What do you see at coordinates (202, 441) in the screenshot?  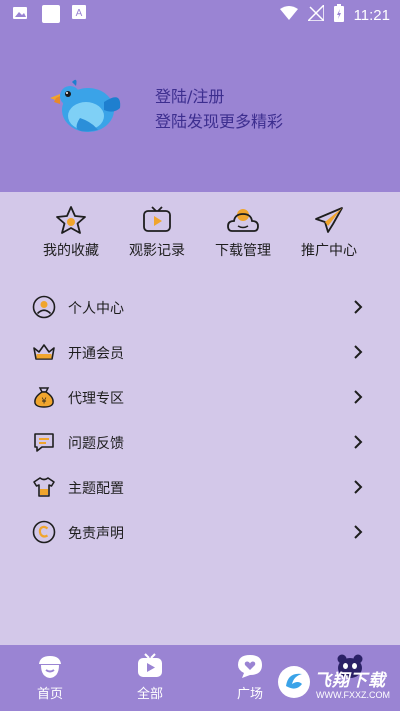 I see `menu-item-feedback: 问题反馈` at bounding box center [202, 441].